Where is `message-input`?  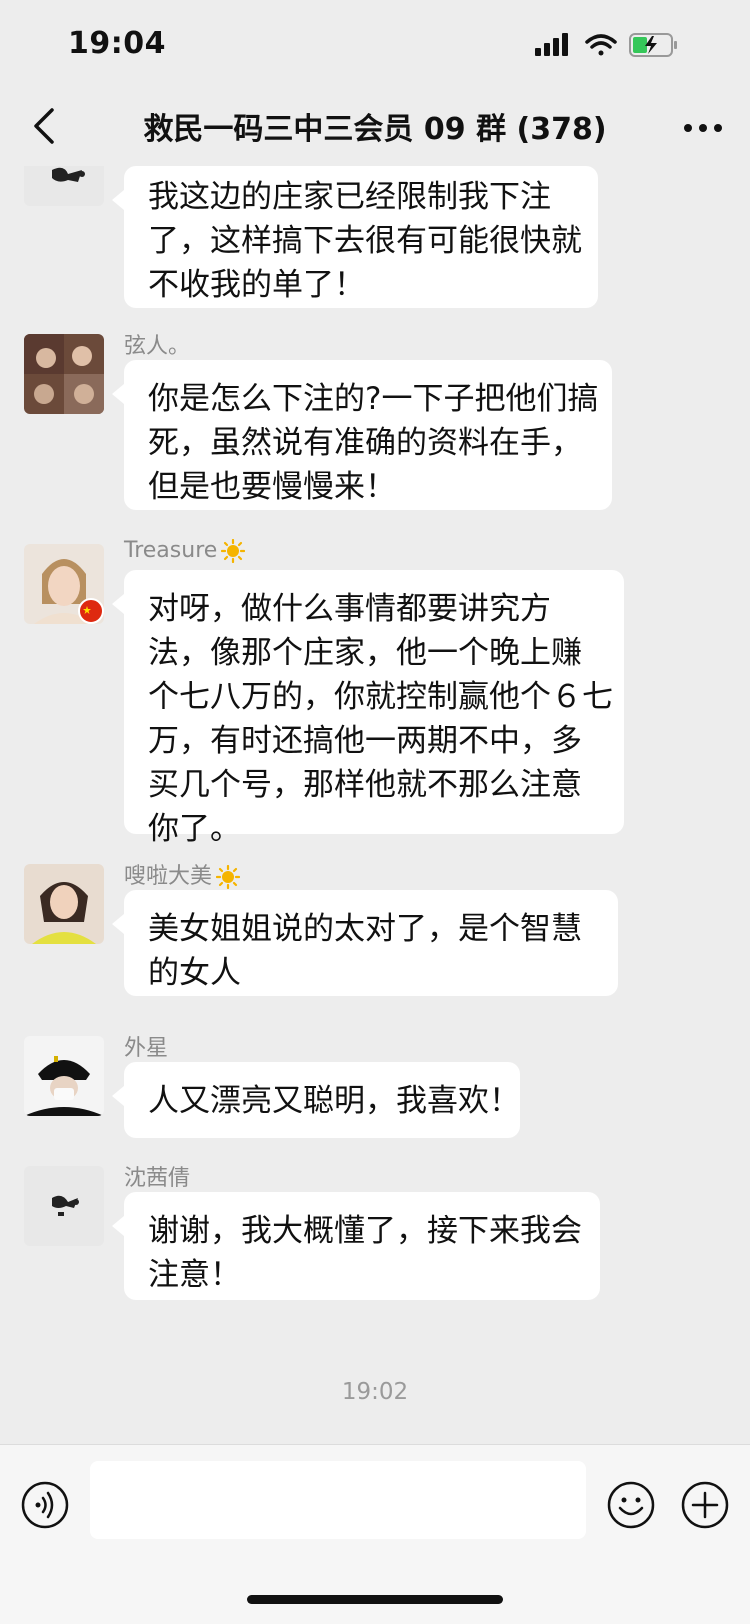
message-input is located at coordinates (338, 1500).